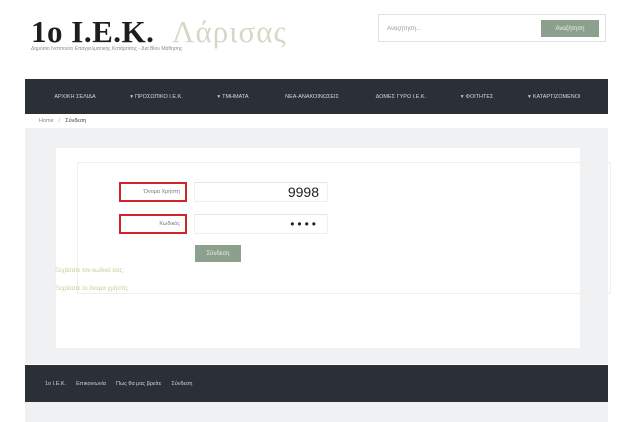 The height and width of the screenshot is (422, 622). Describe the element at coordinates (218, 253) in the screenshot. I see `login-button: Σύνδεση` at that location.